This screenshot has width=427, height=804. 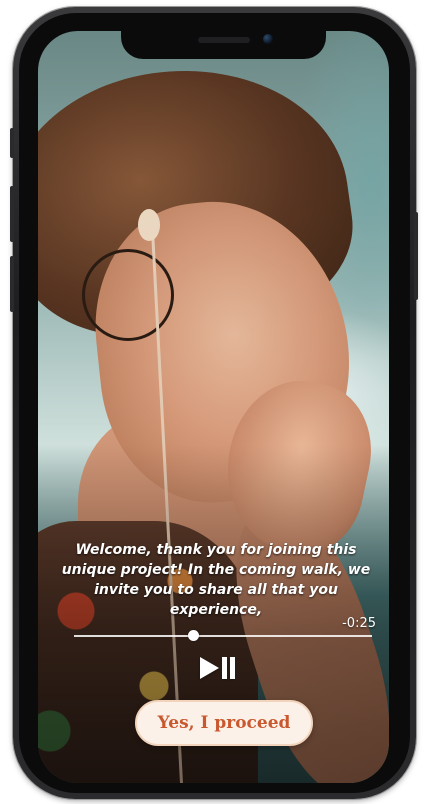 What do you see at coordinates (223, 44) in the screenshot?
I see `notch` at bounding box center [223, 44].